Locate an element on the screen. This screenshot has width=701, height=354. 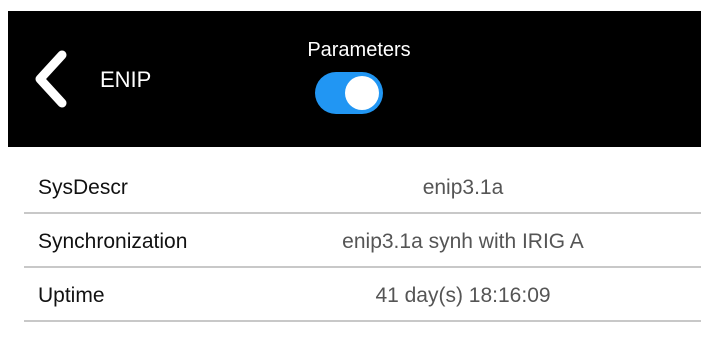
param-key: SysDescr is located at coordinates (83, 187).